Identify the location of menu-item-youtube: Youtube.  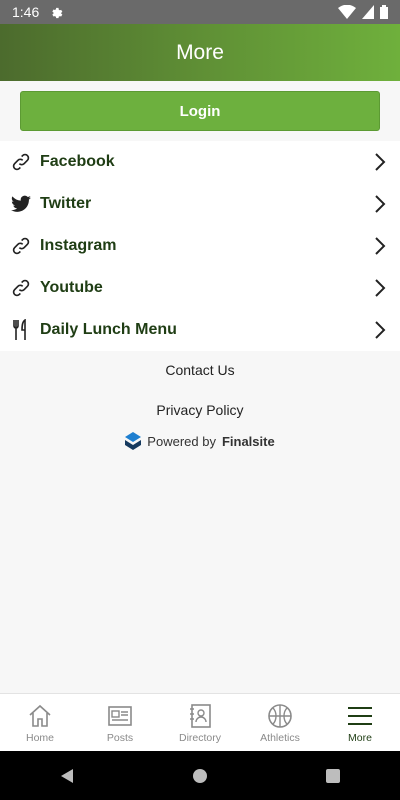
(200, 288).